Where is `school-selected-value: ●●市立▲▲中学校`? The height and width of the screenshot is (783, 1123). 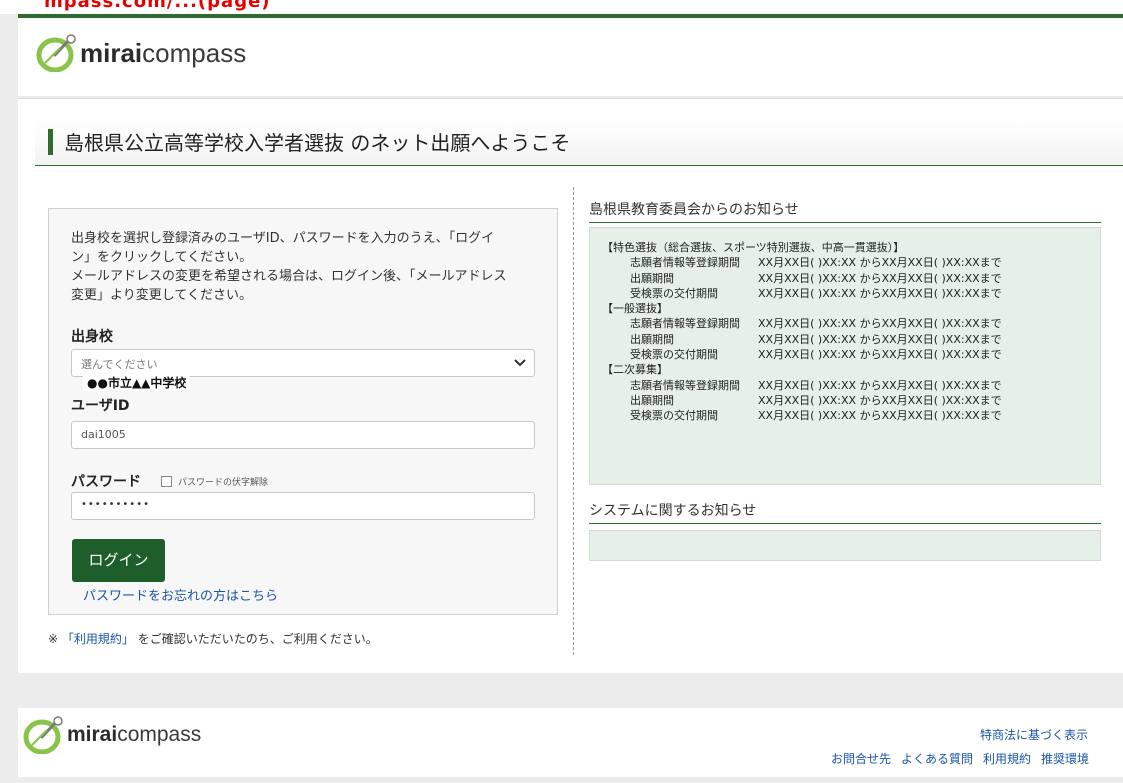 school-selected-value: ●●市立▲▲中学校 is located at coordinates (137, 382).